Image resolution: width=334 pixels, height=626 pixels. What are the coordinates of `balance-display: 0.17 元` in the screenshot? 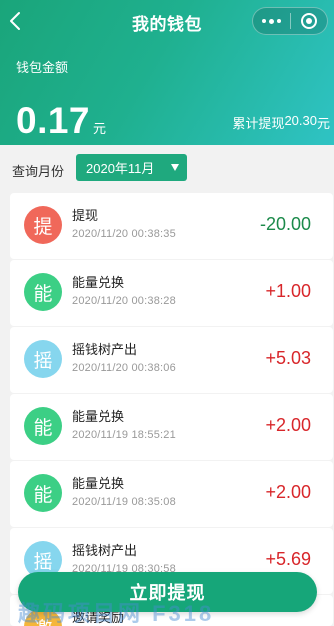 It's located at (61, 121).